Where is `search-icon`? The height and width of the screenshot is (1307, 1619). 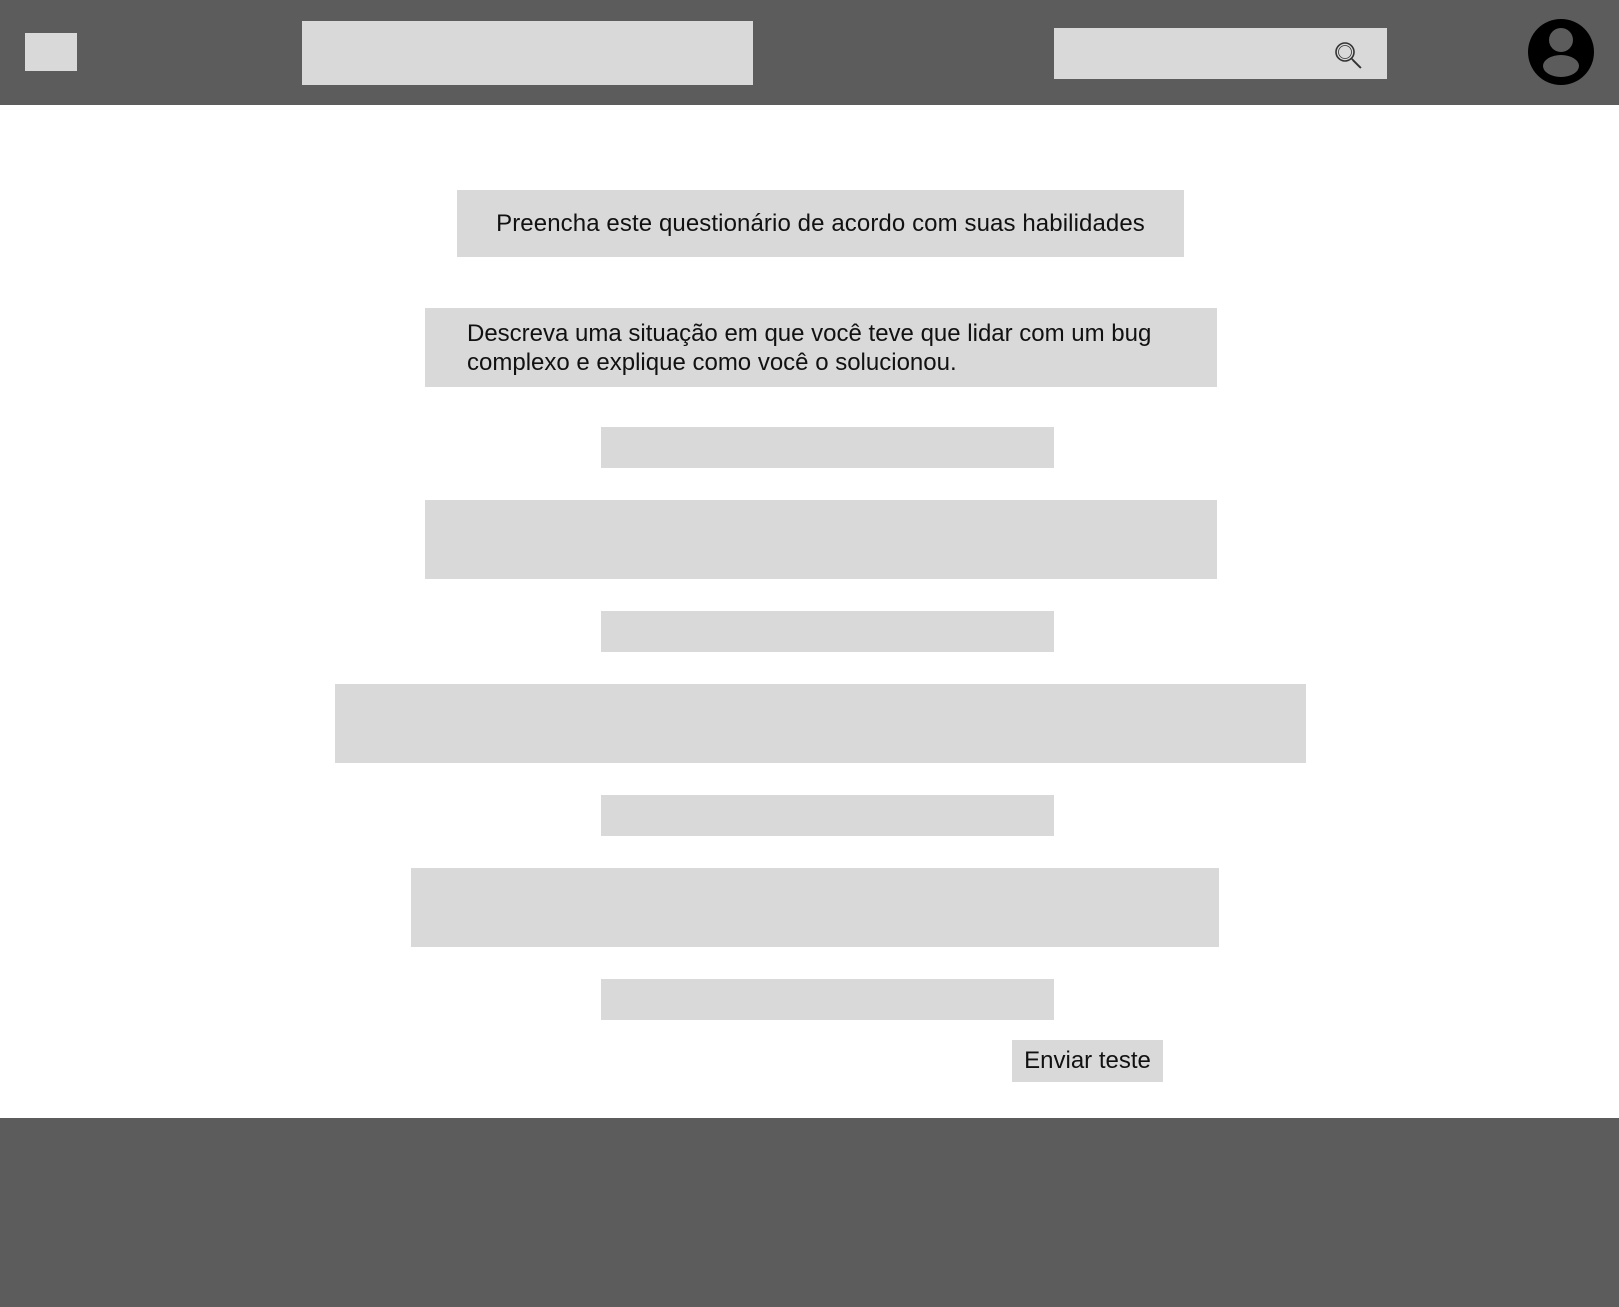
search-icon is located at coordinates (1348, 55).